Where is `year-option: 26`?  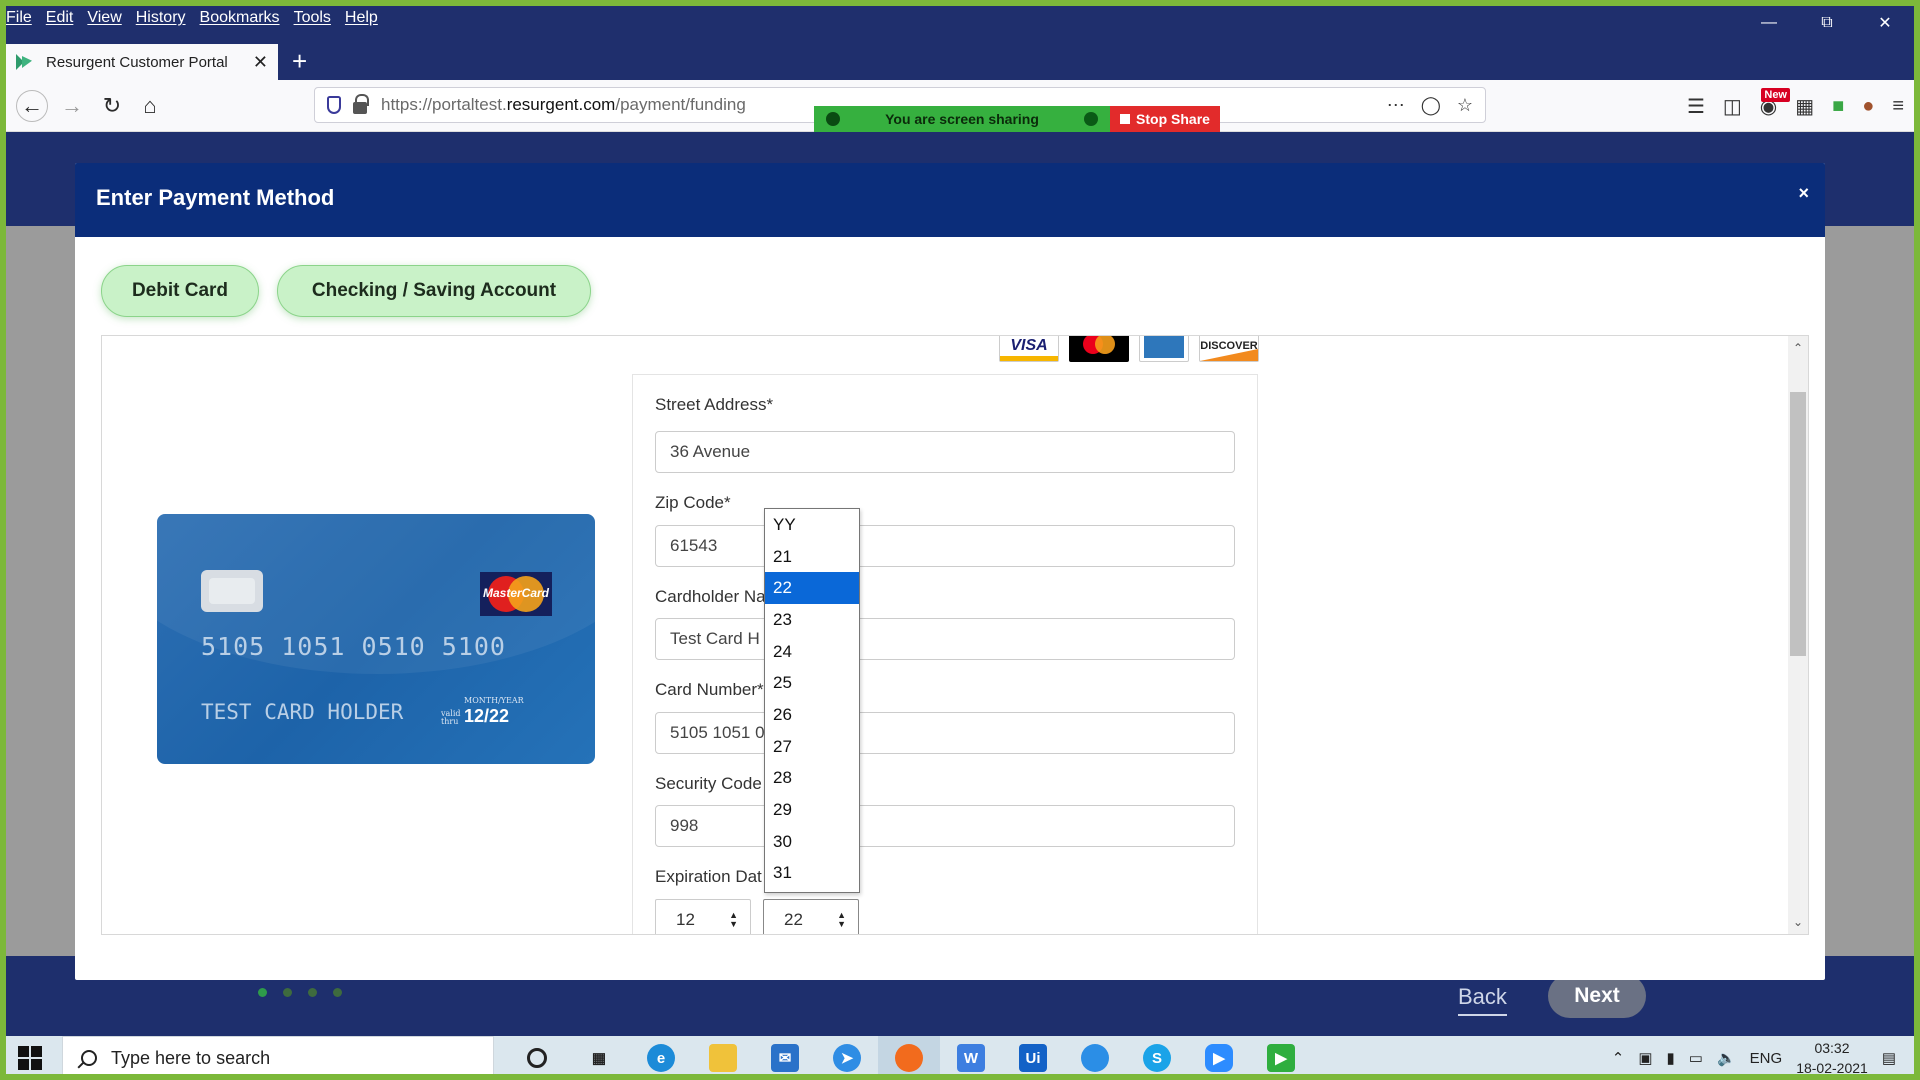 year-option: 26 is located at coordinates (812, 715).